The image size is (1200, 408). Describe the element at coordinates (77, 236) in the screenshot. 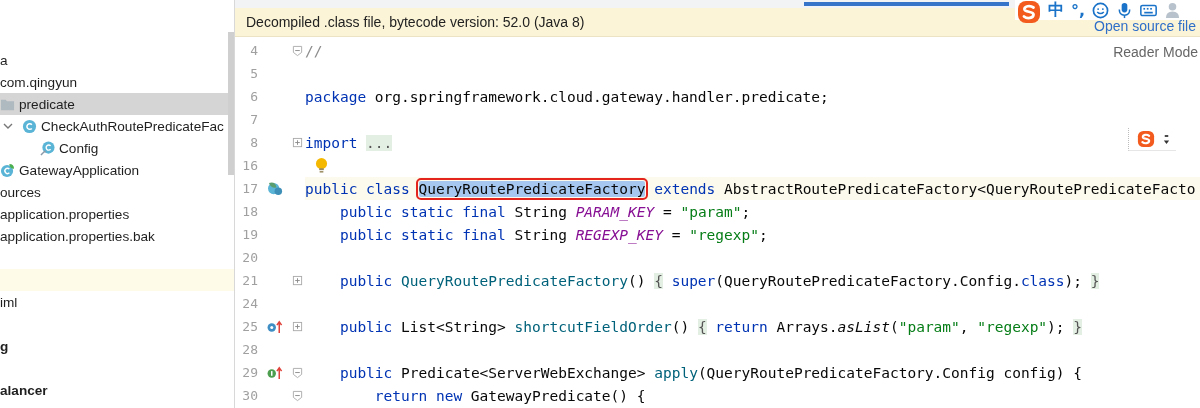

I see `tree-item: application.properties.bak` at that location.